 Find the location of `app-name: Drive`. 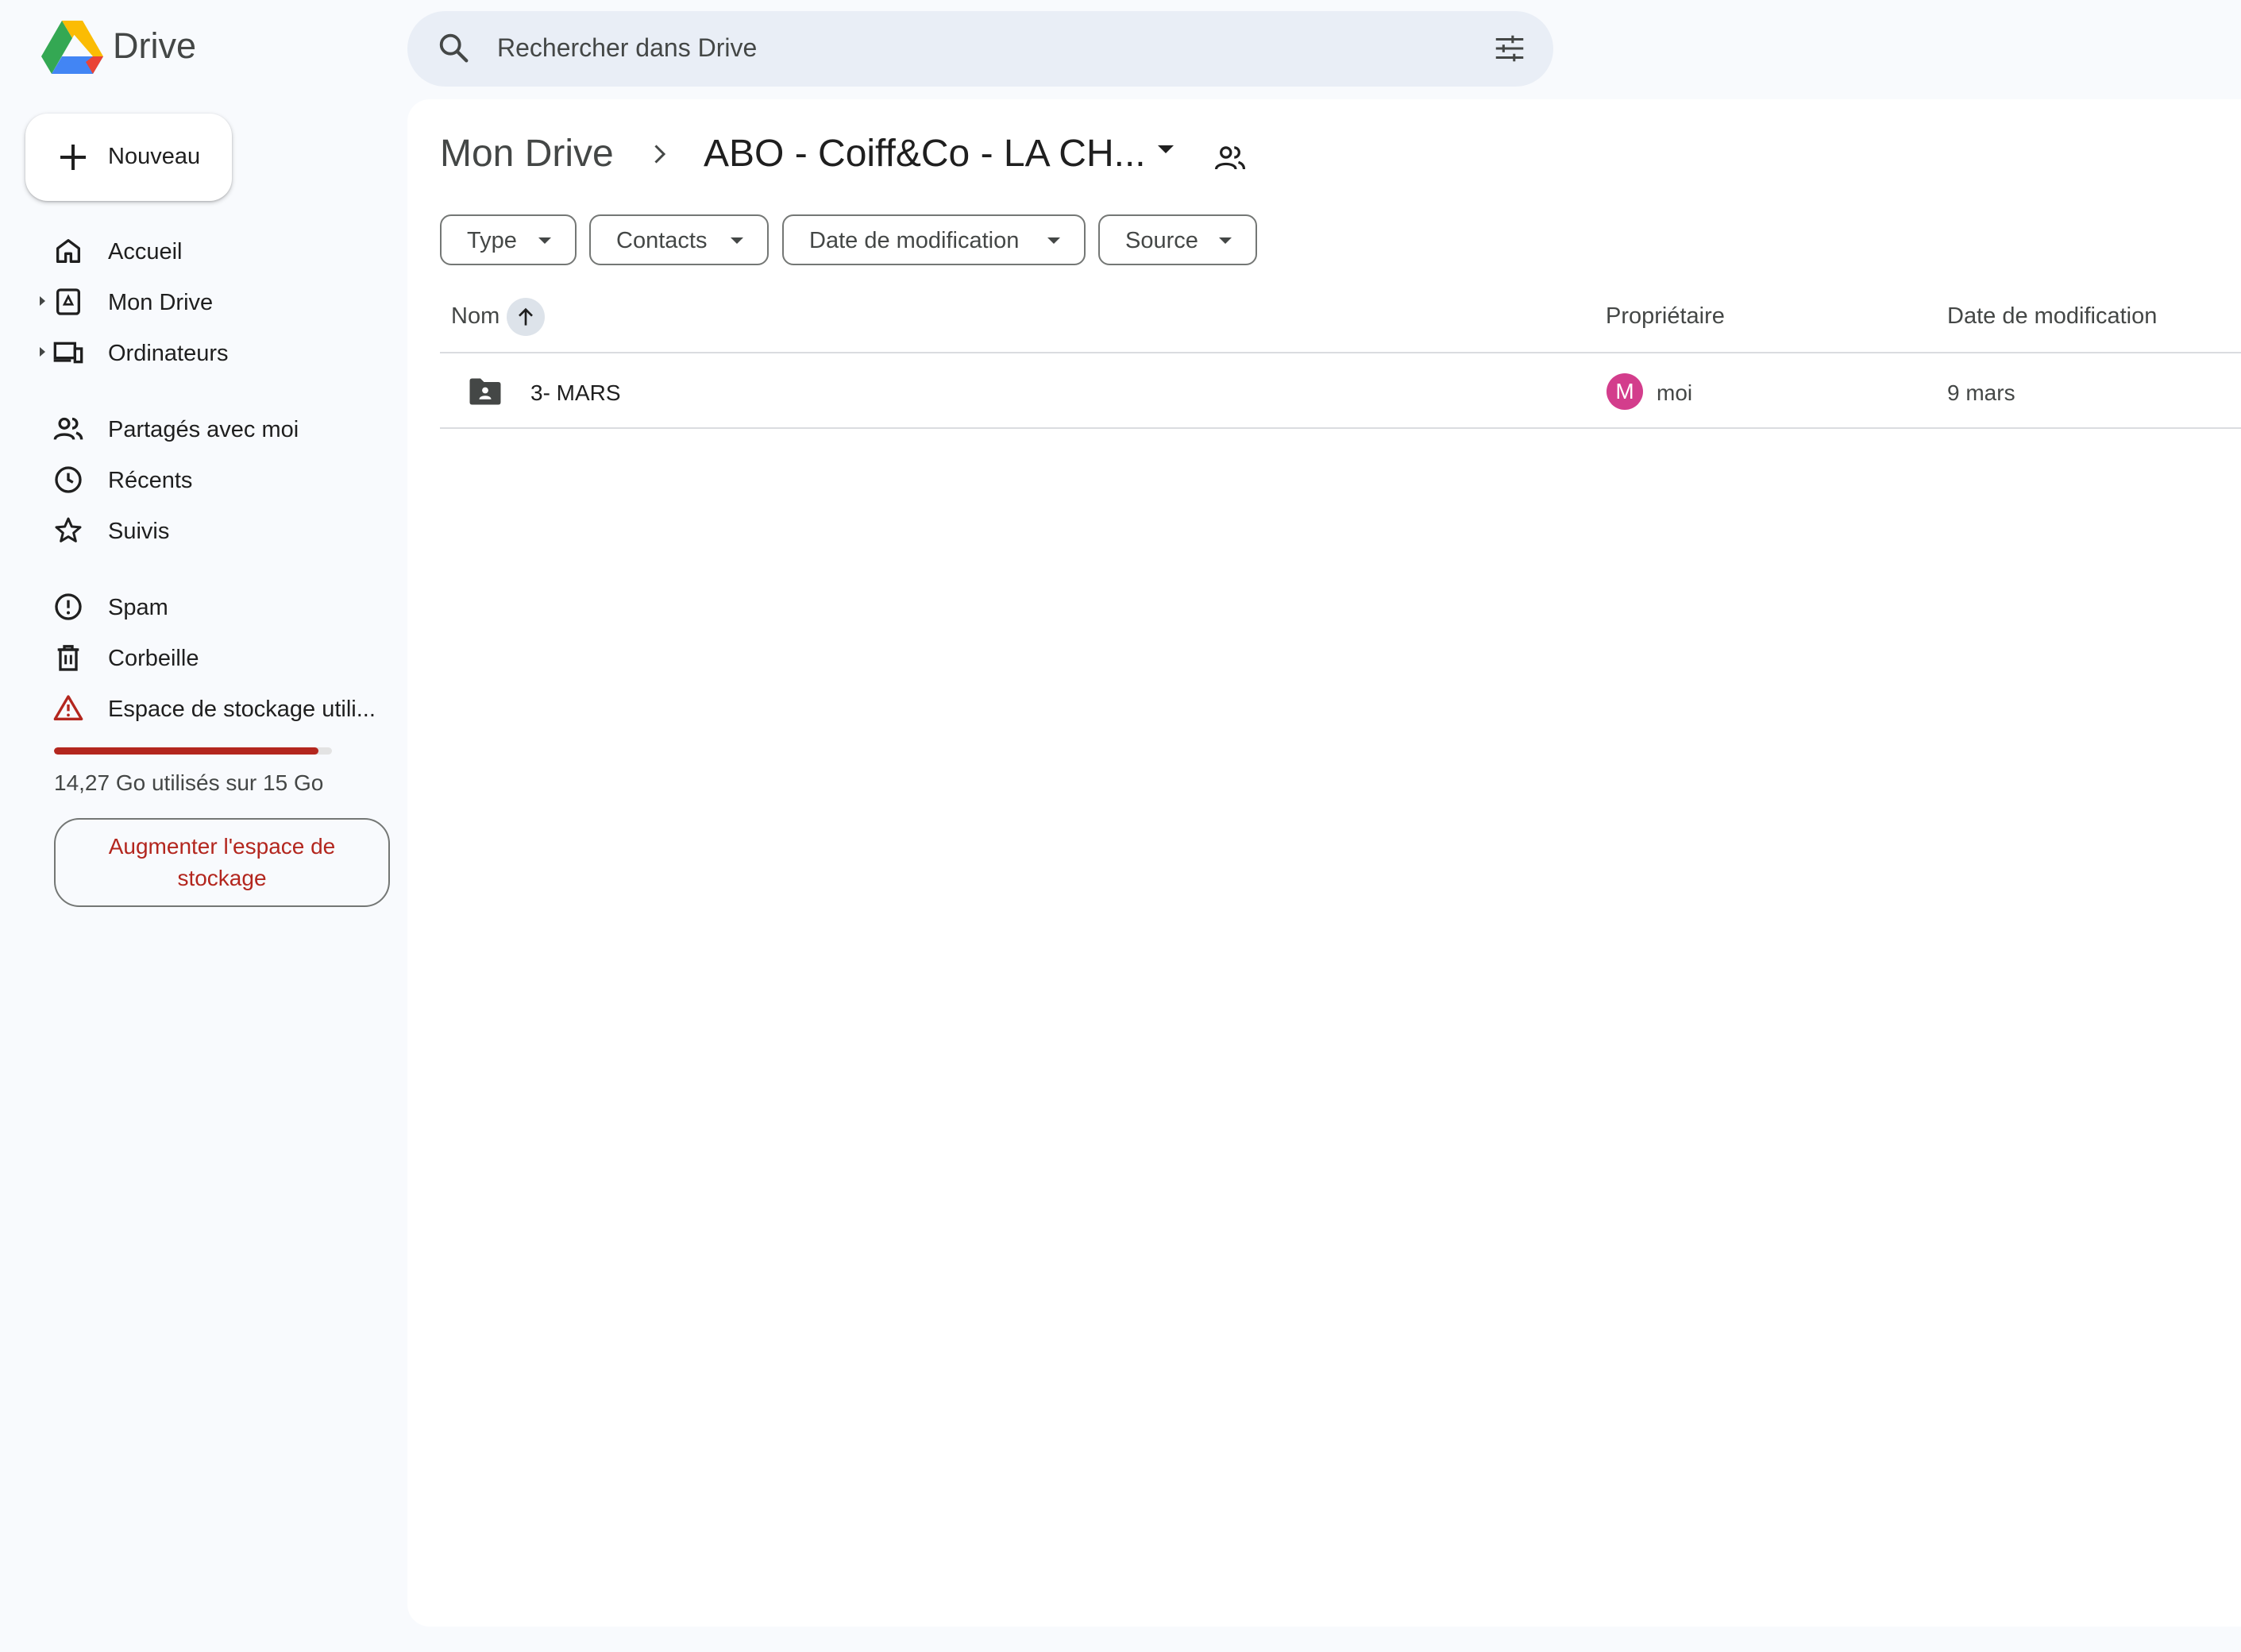

app-name: Drive is located at coordinates (155, 45).